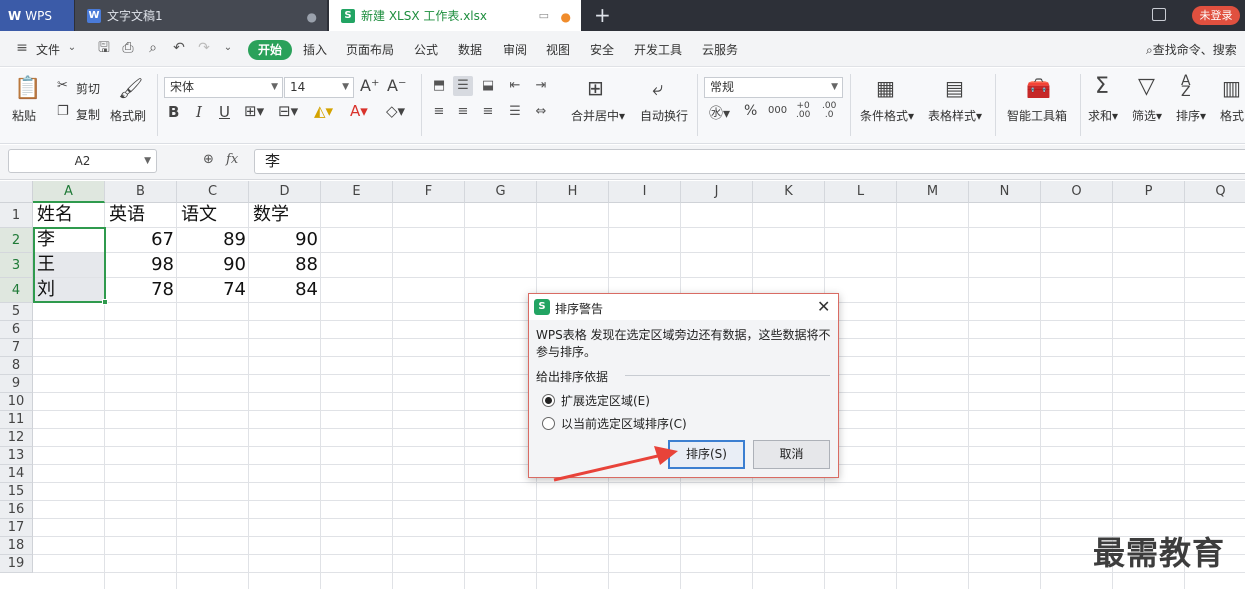 The image size is (1245, 589). I want to click on column-header-d: D, so click(285, 192).